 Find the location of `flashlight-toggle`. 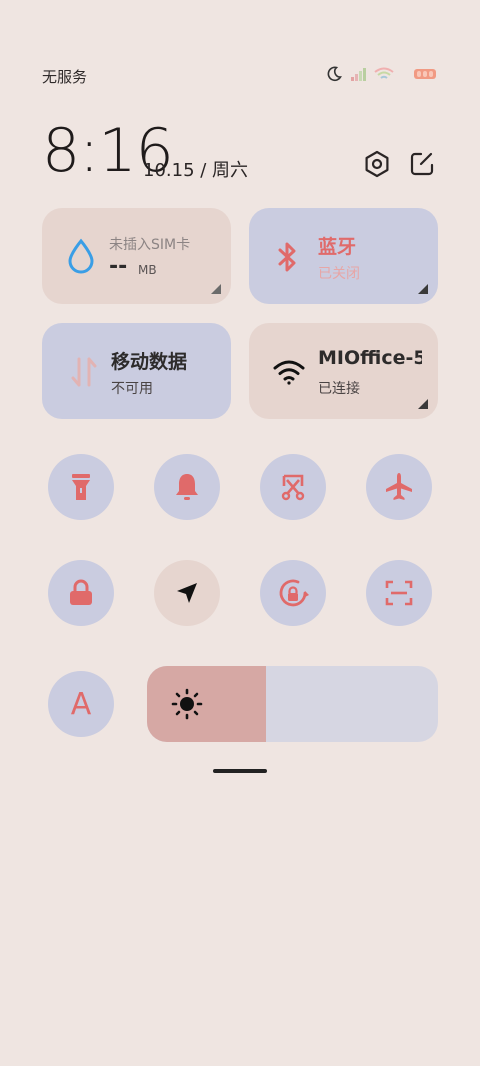

flashlight-toggle is located at coordinates (81, 487).